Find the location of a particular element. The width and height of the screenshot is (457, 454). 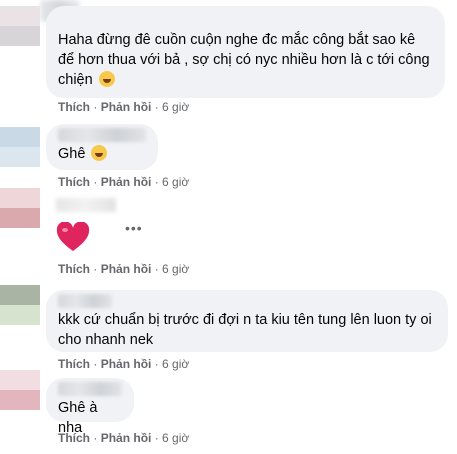

red-heart-icon is located at coordinates (73, 236).